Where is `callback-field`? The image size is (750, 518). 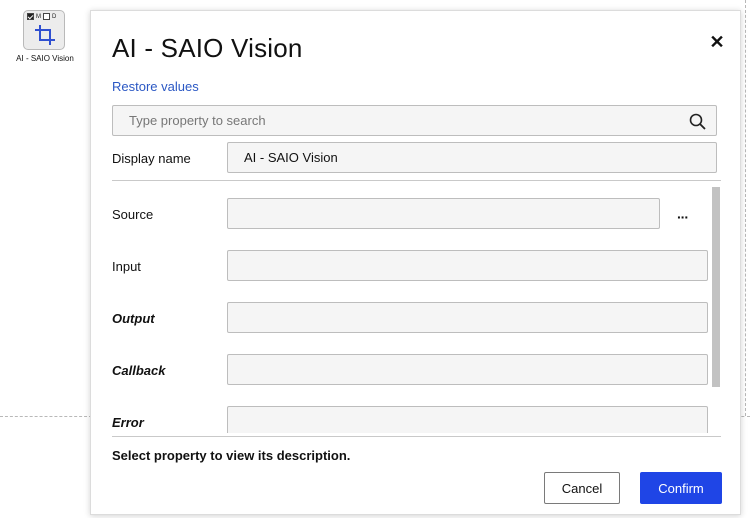 callback-field is located at coordinates (467, 369).